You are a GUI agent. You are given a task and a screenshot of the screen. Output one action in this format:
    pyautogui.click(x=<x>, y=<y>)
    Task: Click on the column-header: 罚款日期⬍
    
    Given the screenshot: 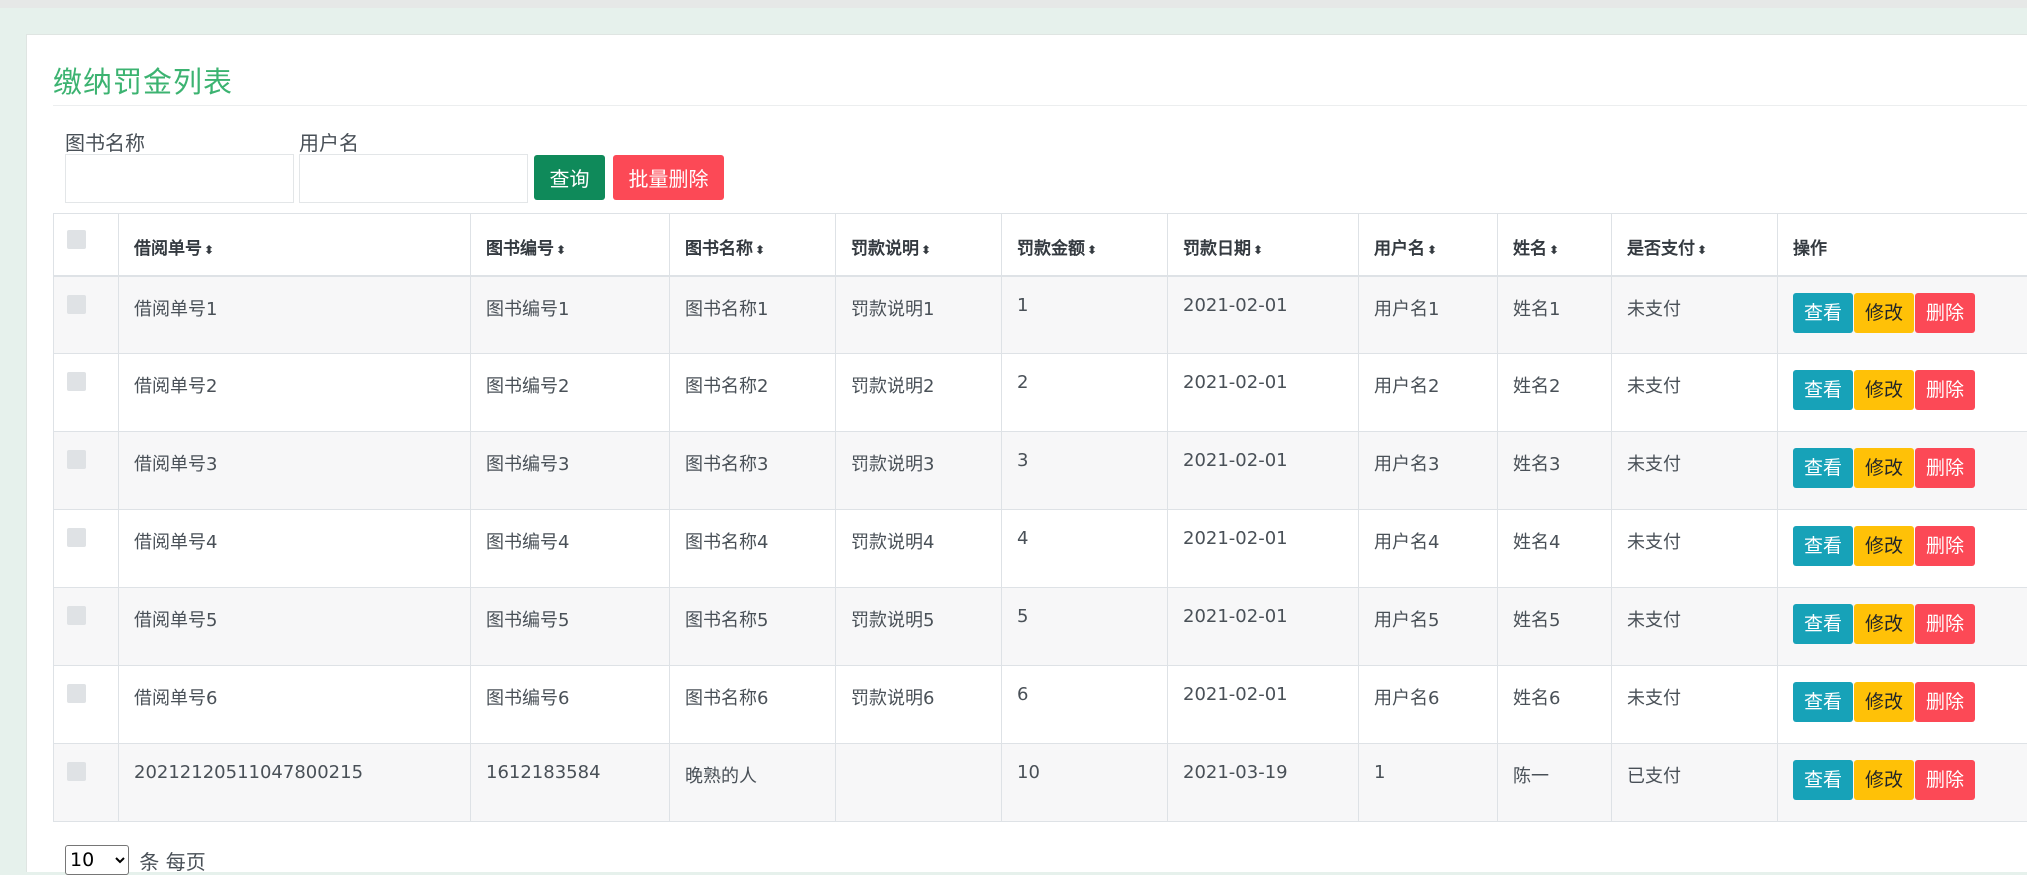 What is the action you would take?
    pyautogui.click(x=1263, y=245)
    